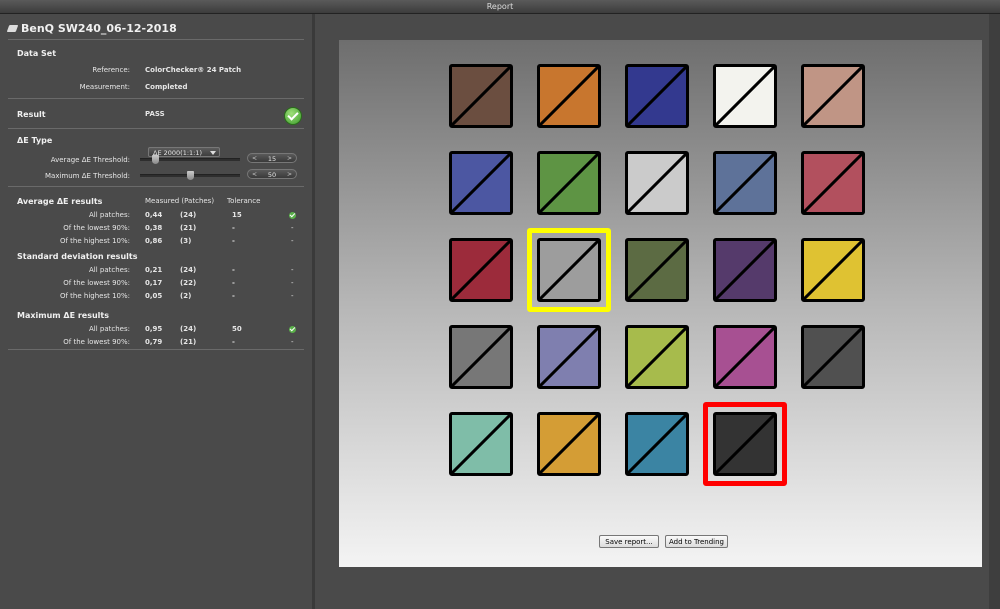 The image size is (1000, 609). What do you see at coordinates (104, 87) in the screenshot?
I see `measurement-label: Measurement:` at bounding box center [104, 87].